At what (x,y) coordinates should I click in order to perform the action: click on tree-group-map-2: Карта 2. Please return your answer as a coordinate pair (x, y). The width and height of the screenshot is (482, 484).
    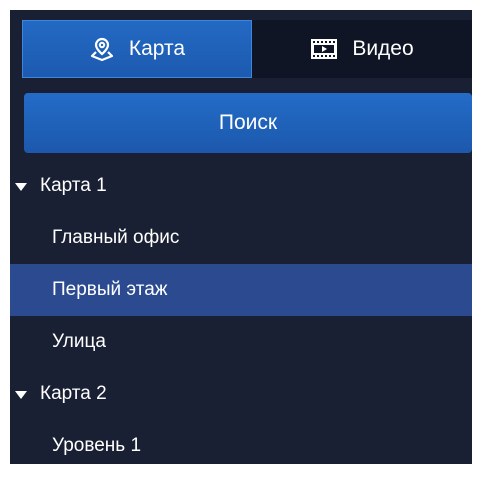
    Looking at the image, I should click on (241, 394).